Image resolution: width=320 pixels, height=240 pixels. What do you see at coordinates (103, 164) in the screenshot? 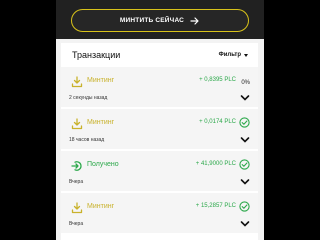
I see `transaction-type: Получено` at bounding box center [103, 164].